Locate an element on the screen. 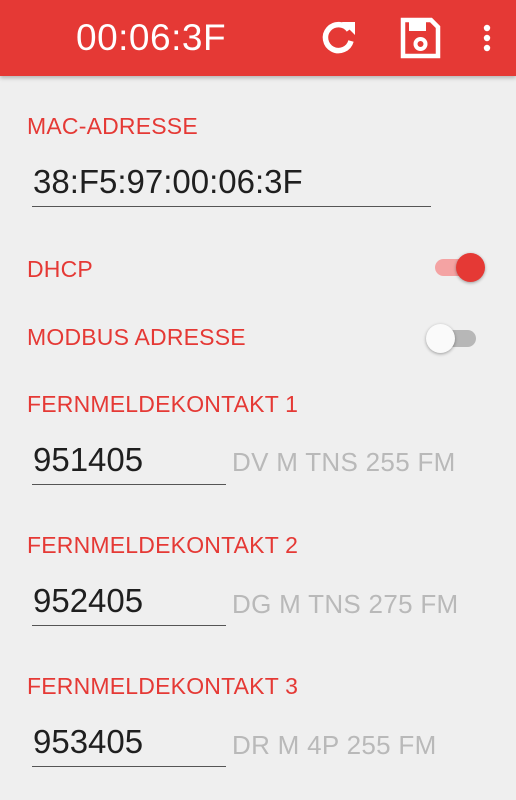  save-button is located at coordinates (420, 38).